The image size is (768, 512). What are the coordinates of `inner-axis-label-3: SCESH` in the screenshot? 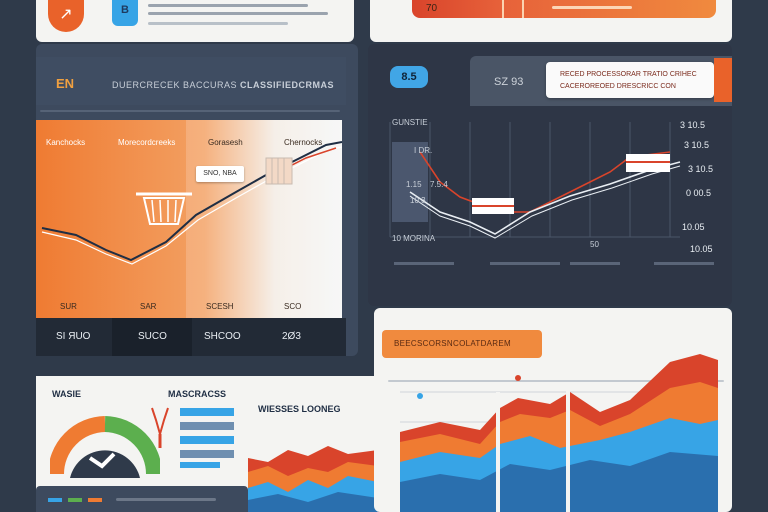 It's located at (220, 306).